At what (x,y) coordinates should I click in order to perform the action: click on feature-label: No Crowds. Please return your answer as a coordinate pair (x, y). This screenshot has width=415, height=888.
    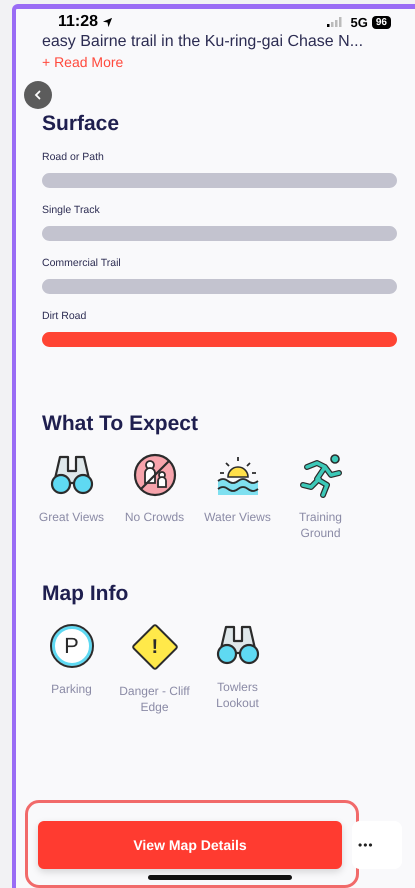
    Looking at the image, I should click on (155, 517).